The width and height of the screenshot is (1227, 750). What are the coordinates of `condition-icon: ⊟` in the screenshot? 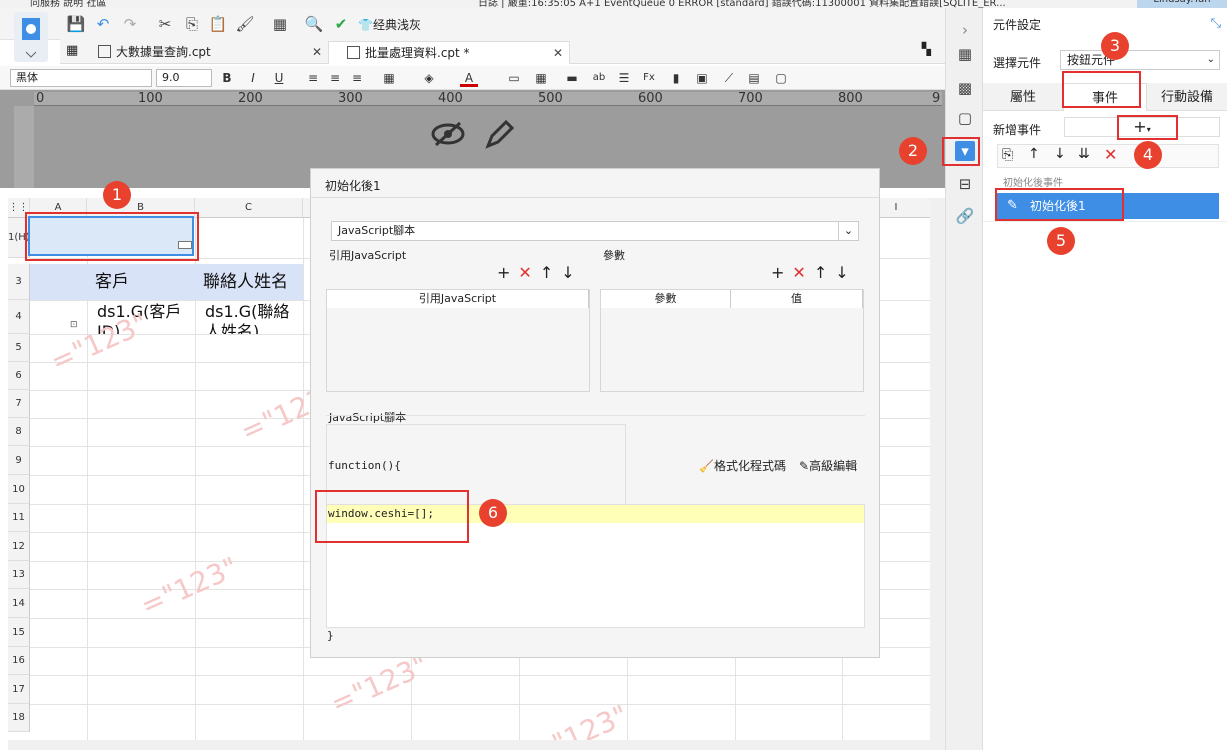 It's located at (965, 184).